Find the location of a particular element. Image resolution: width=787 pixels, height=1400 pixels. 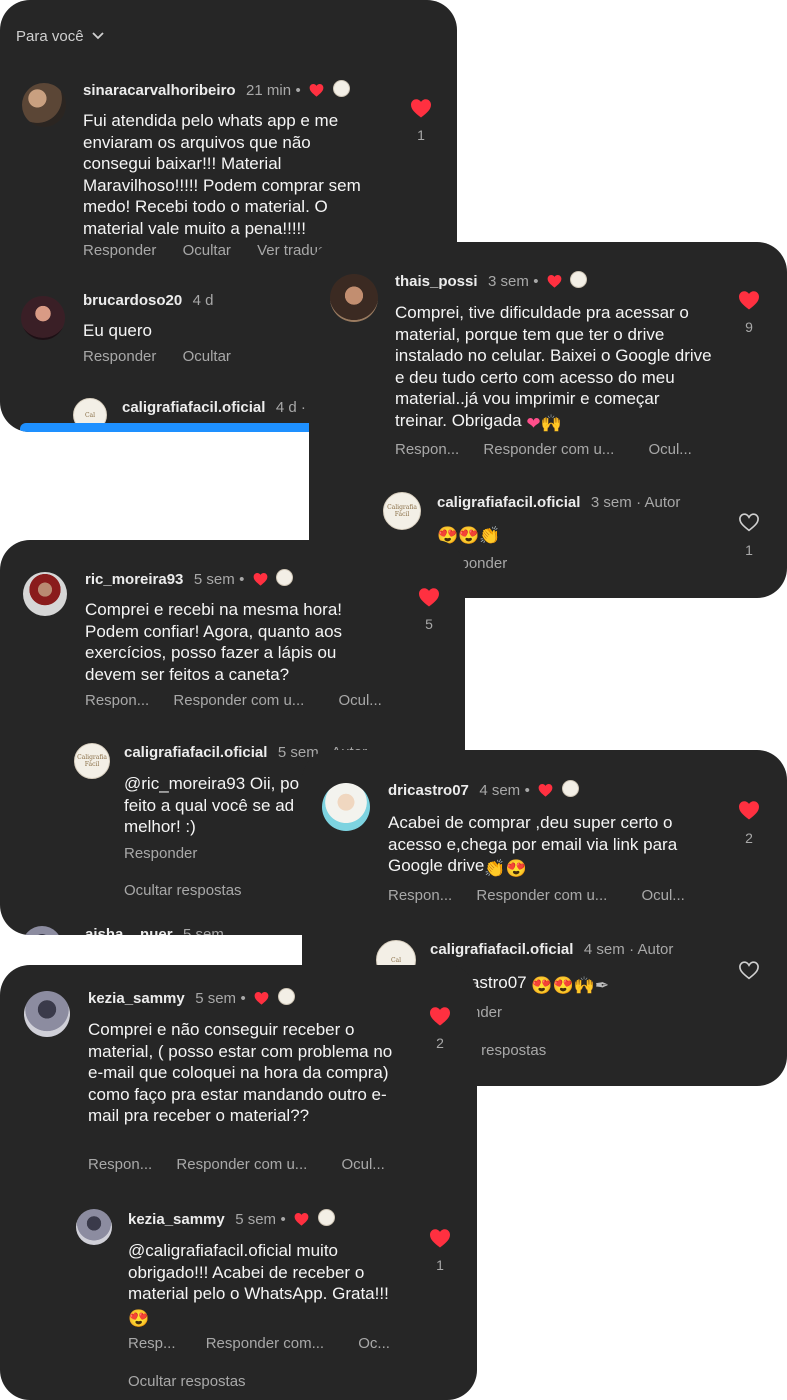

username: aisha__nuer is located at coordinates (129, 930).